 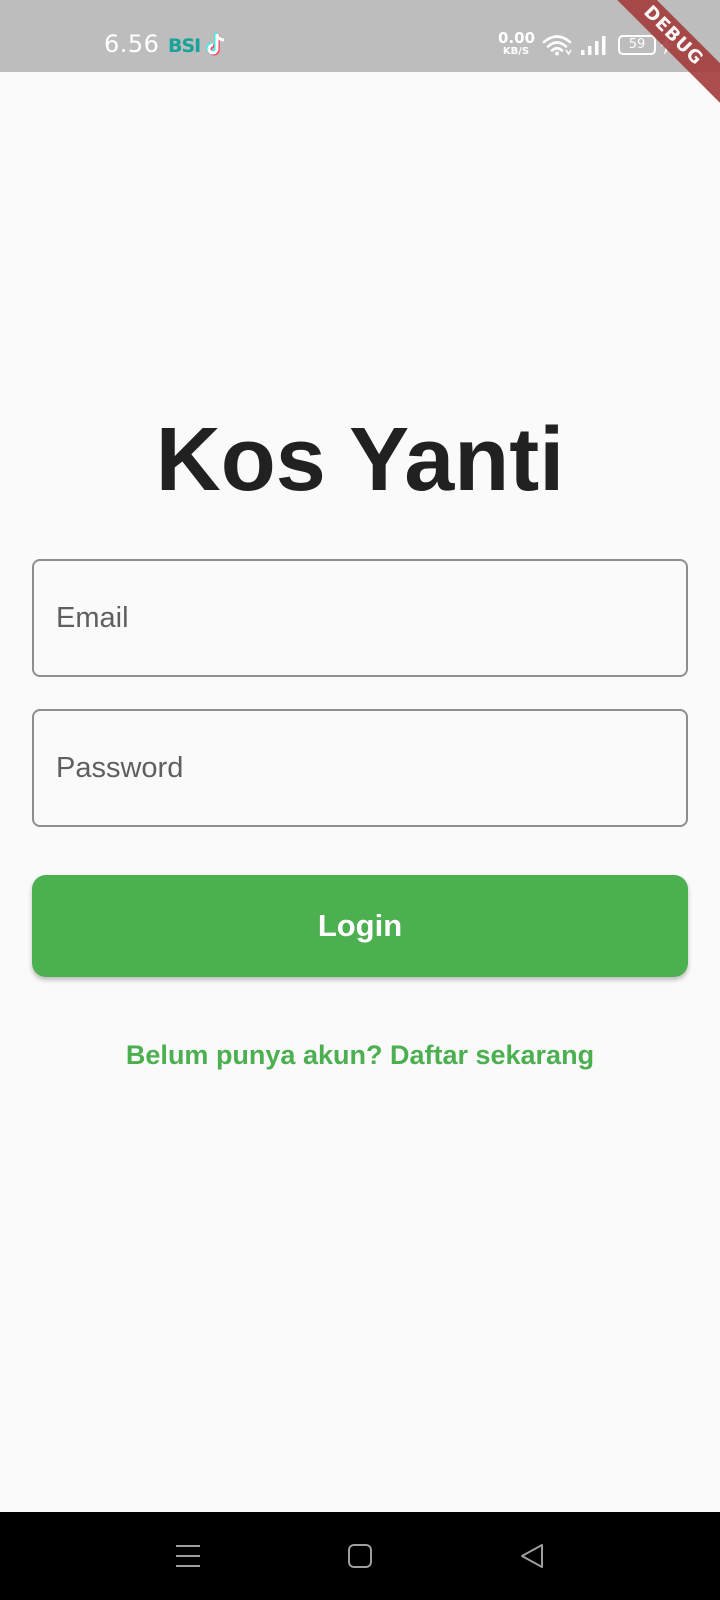 What do you see at coordinates (215, 44) in the screenshot?
I see `tiktok-icon` at bounding box center [215, 44].